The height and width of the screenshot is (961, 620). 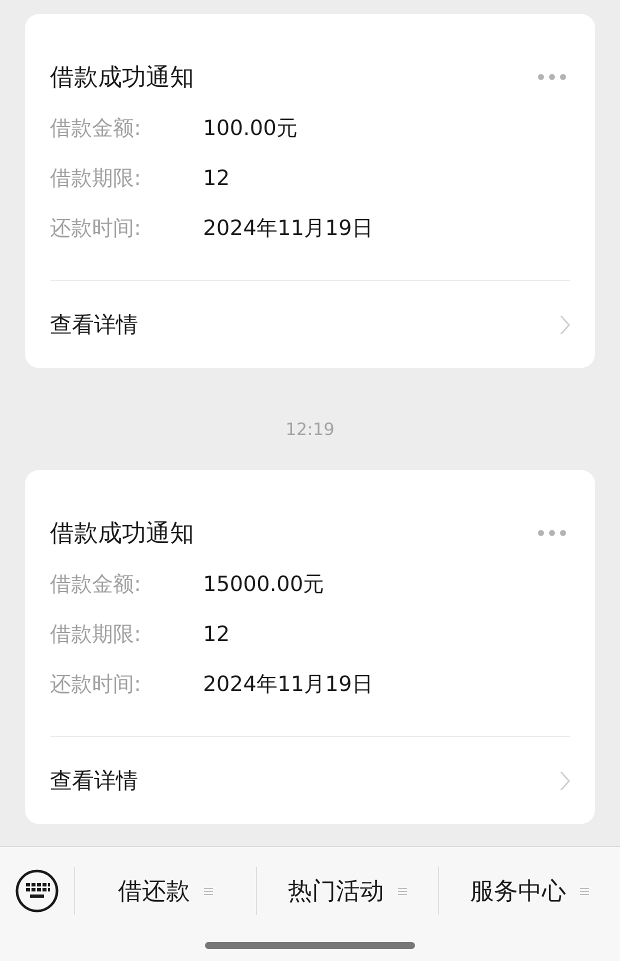 What do you see at coordinates (263, 584) in the screenshot?
I see `field-value: 15000.00元` at bounding box center [263, 584].